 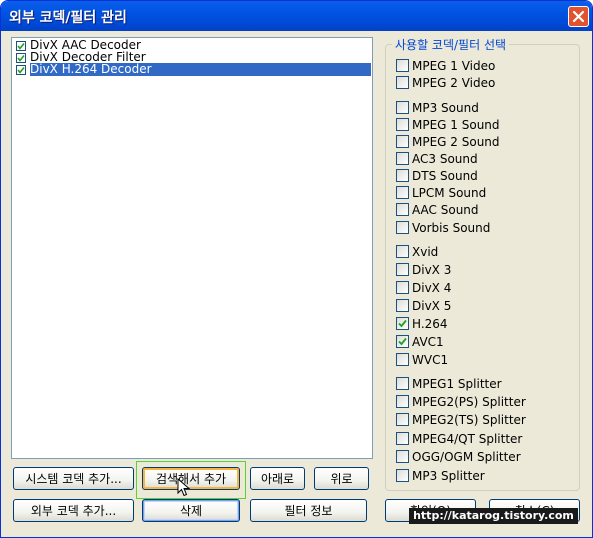 What do you see at coordinates (277, 478) in the screenshot?
I see `move-down-button: 아래로` at bounding box center [277, 478].